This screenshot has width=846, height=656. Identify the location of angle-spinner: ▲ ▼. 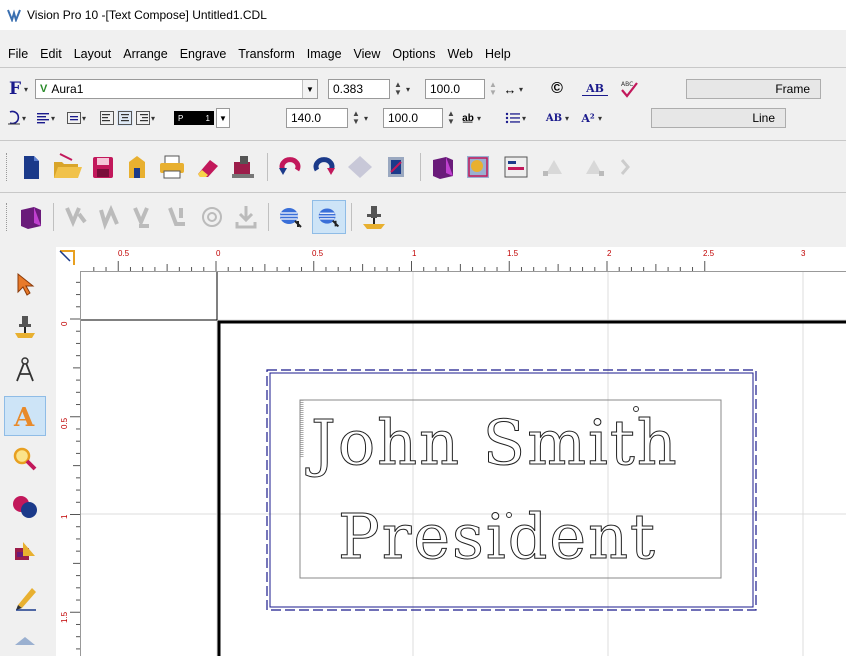
(356, 118).